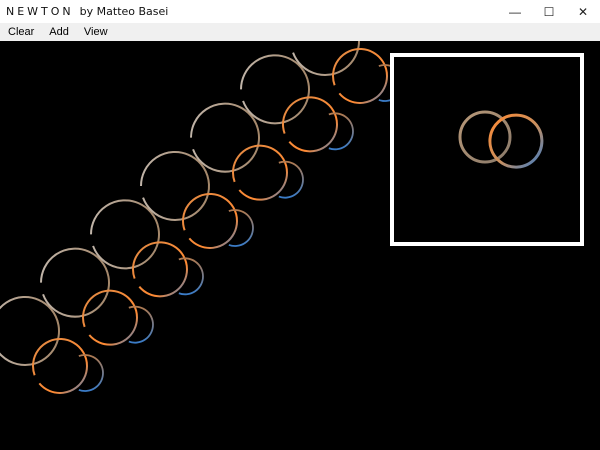 Image resolution: width=600 pixels, height=450 pixels. What do you see at coordinates (20, 32) in the screenshot?
I see `menu-clear: Clear` at bounding box center [20, 32].